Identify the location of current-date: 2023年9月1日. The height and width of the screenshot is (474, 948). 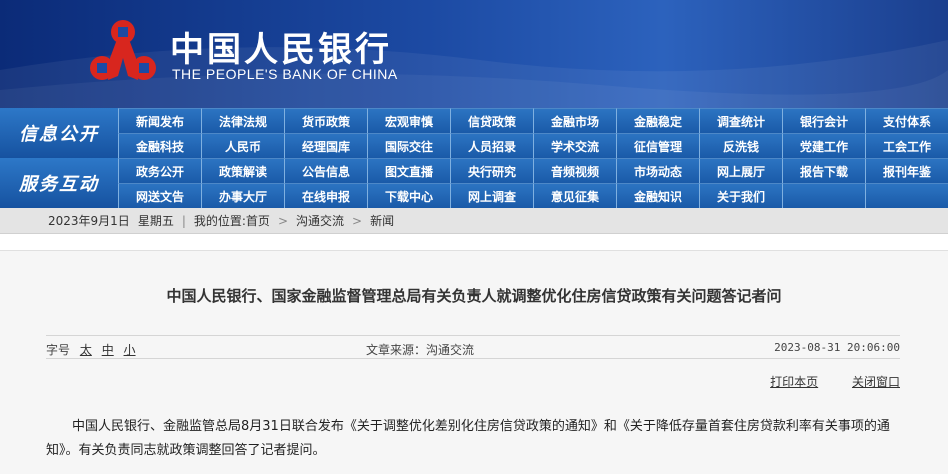
(89, 221).